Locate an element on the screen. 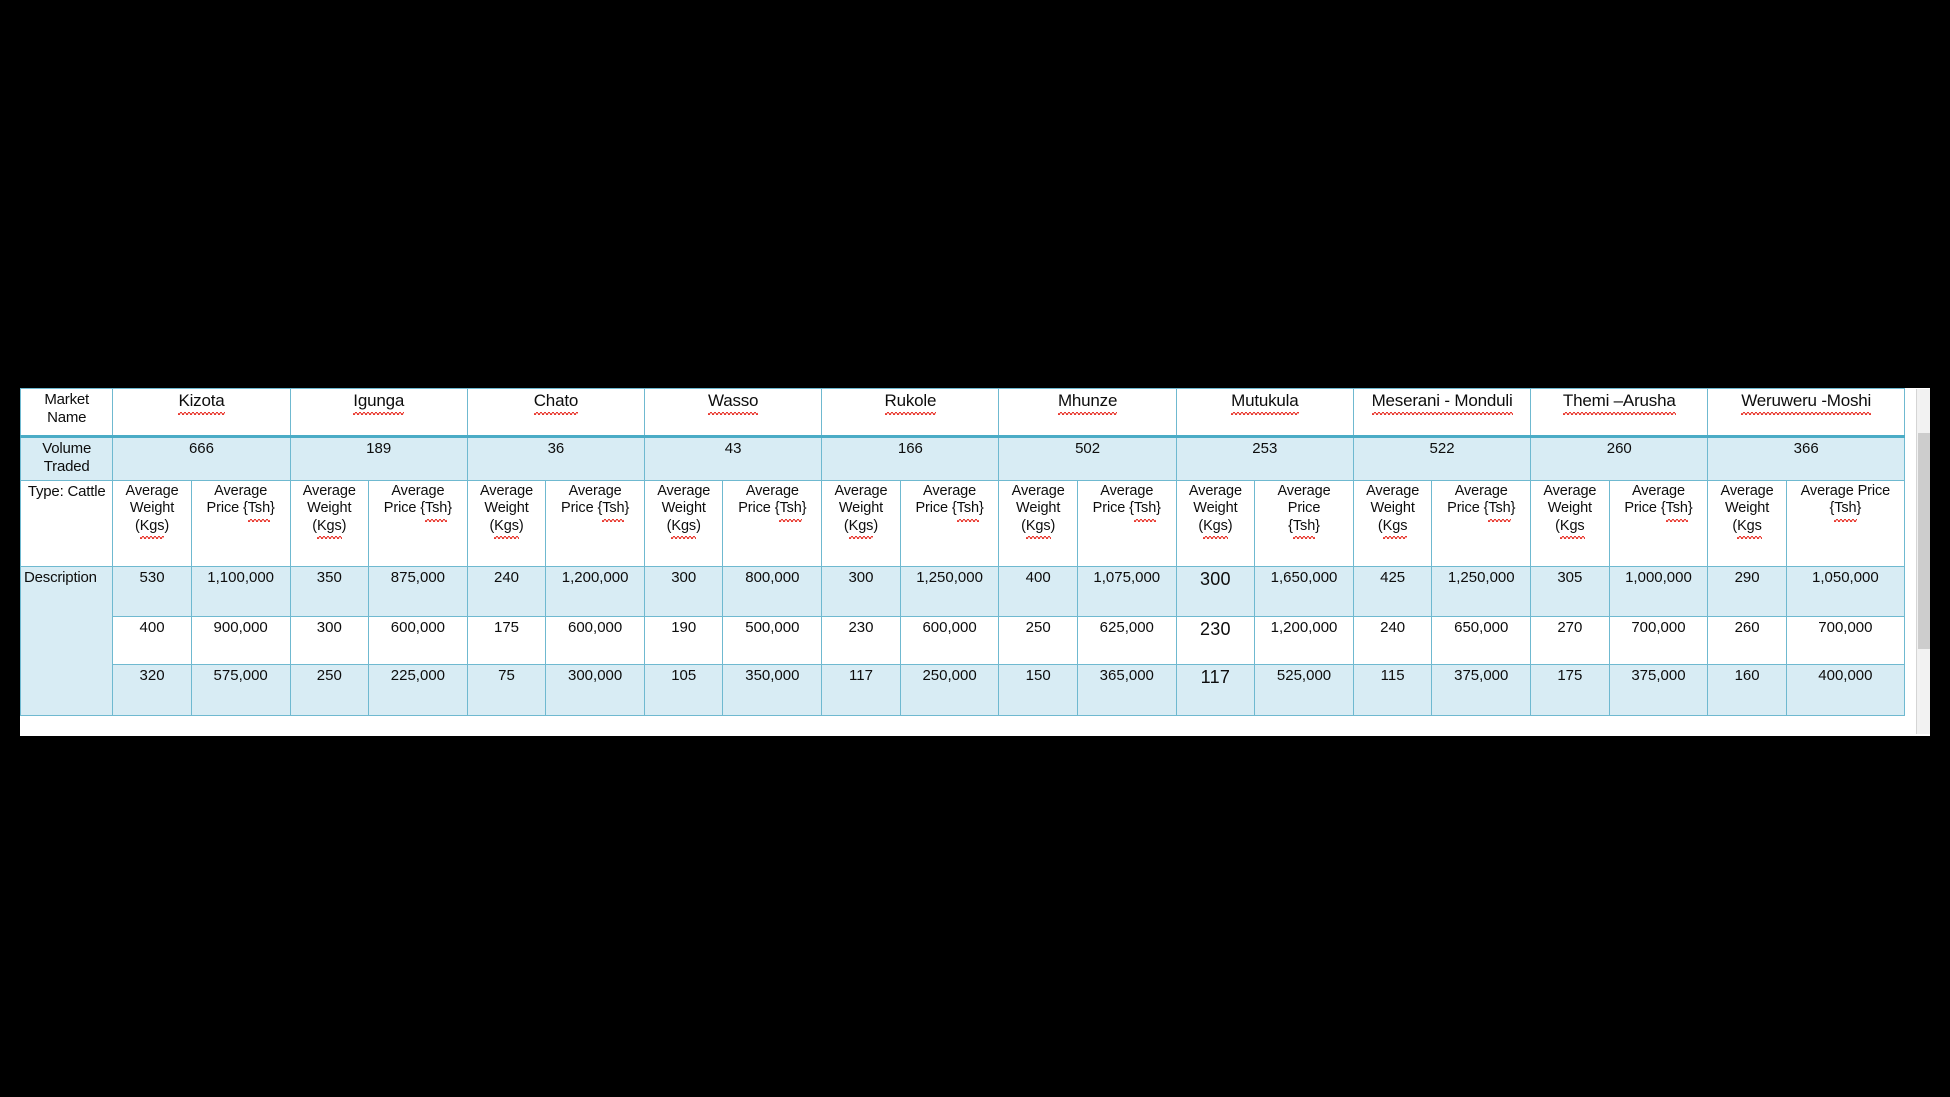 The width and height of the screenshot is (1950, 1097). weight-wasso-r3: 105 is located at coordinates (684, 690).